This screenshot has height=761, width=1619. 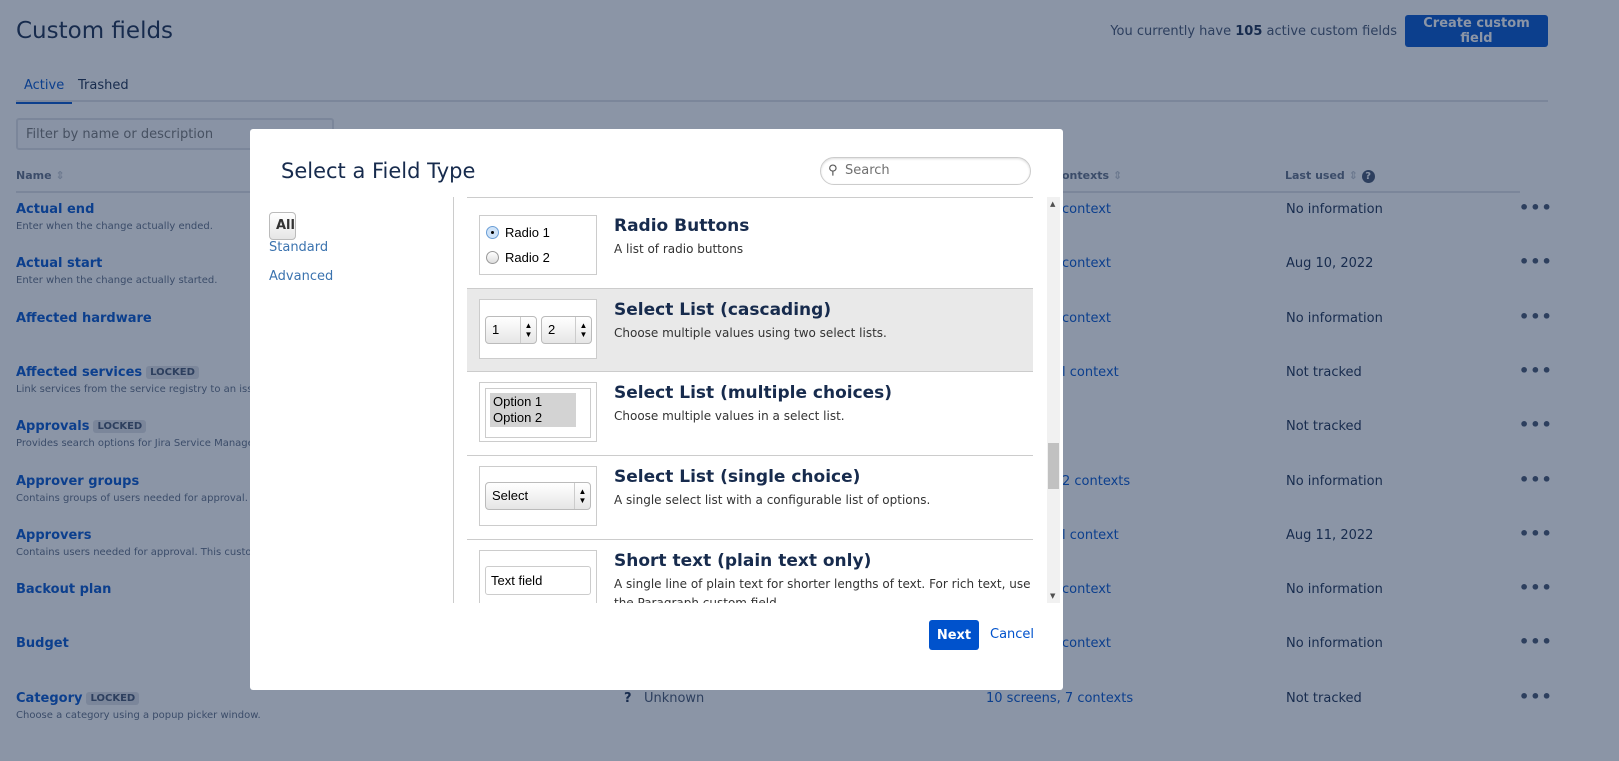 What do you see at coordinates (538, 245) in the screenshot?
I see `radio-preview: Radio 1 Radio 2` at bounding box center [538, 245].